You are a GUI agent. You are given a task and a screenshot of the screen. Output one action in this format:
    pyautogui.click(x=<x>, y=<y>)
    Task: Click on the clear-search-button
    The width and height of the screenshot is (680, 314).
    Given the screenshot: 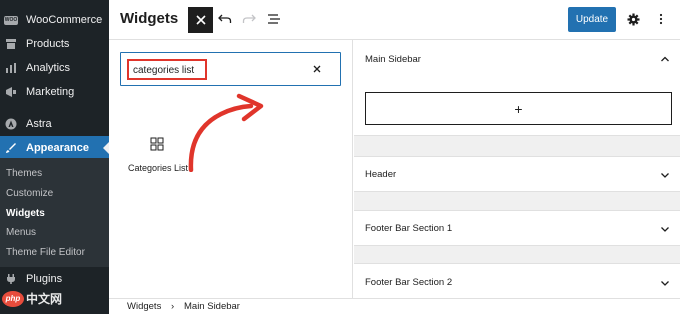 What is the action you would take?
    pyautogui.click(x=317, y=69)
    